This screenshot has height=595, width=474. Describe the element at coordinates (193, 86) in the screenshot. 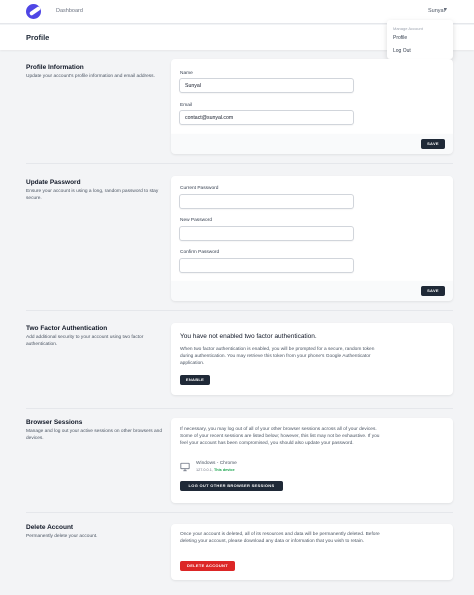

I see `name-value: Sunyal` at that location.